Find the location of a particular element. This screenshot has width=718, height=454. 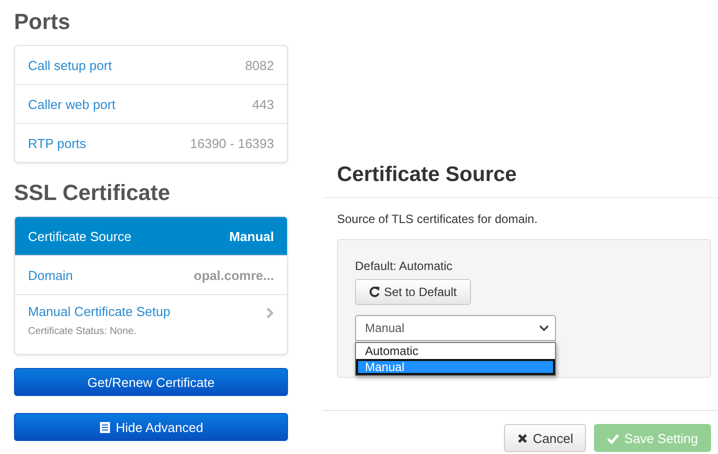

action-button: Hide Advanced is located at coordinates (151, 427).